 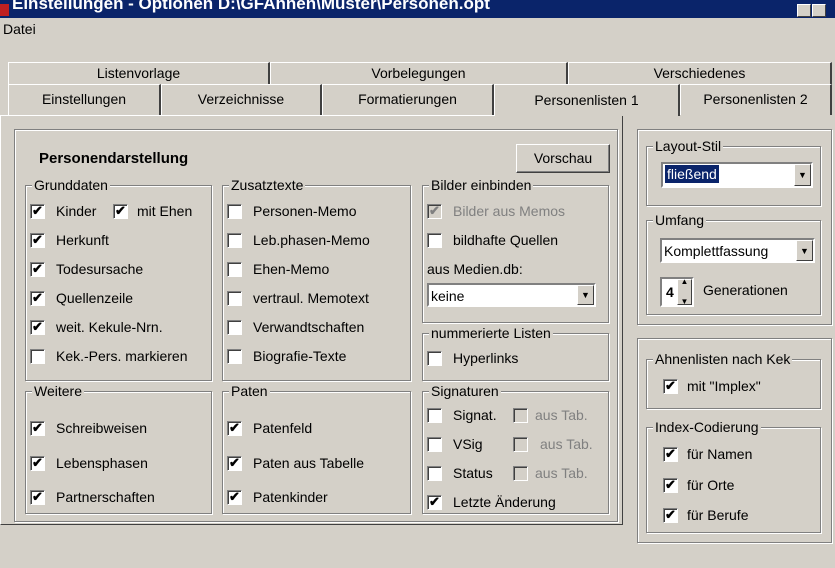 What do you see at coordinates (241, 99) in the screenshot?
I see `tab-verzeichnisse: Verzeichnisse` at bounding box center [241, 99].